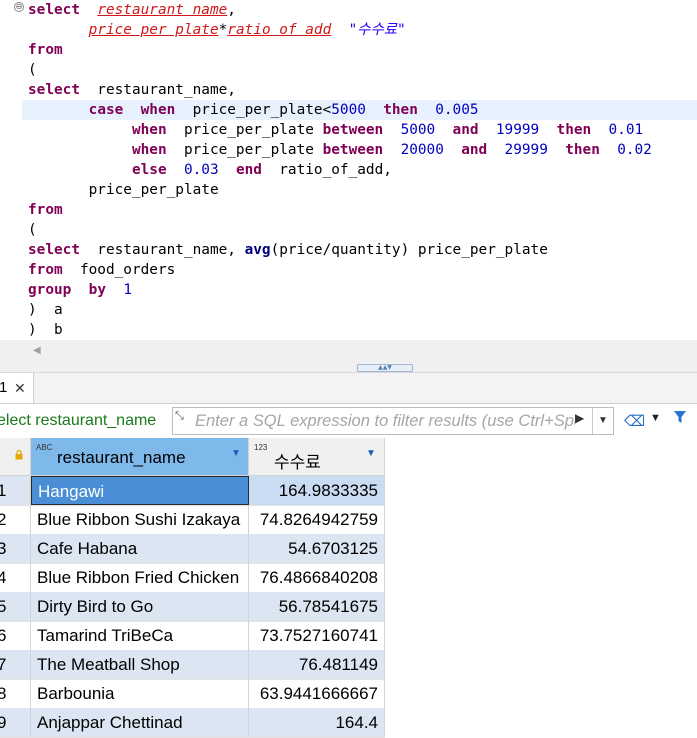 The height and width of the screenshot is (738, 697). I want to click on cell-restaurant-name: Dirty Bird to Go, so click(140, 606).